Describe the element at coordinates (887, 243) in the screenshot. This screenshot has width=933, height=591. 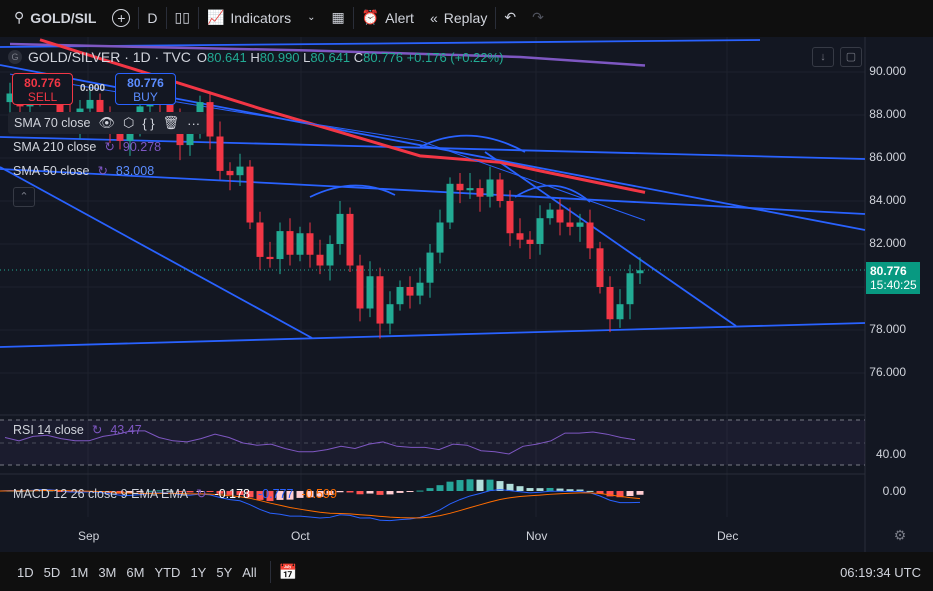
I see `price-axis-label: 82.000` at that location.